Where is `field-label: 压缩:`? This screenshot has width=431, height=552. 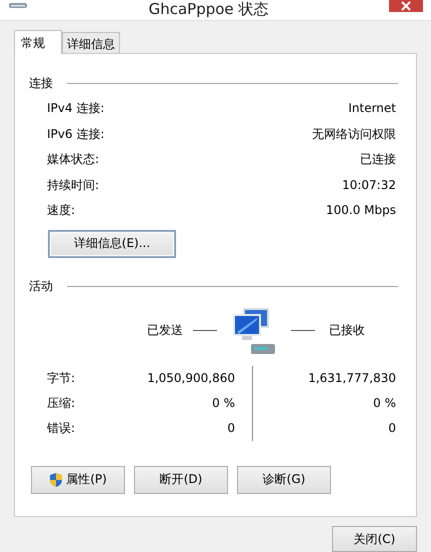 field-label: 压缩: is located at coordinates (61, 403).